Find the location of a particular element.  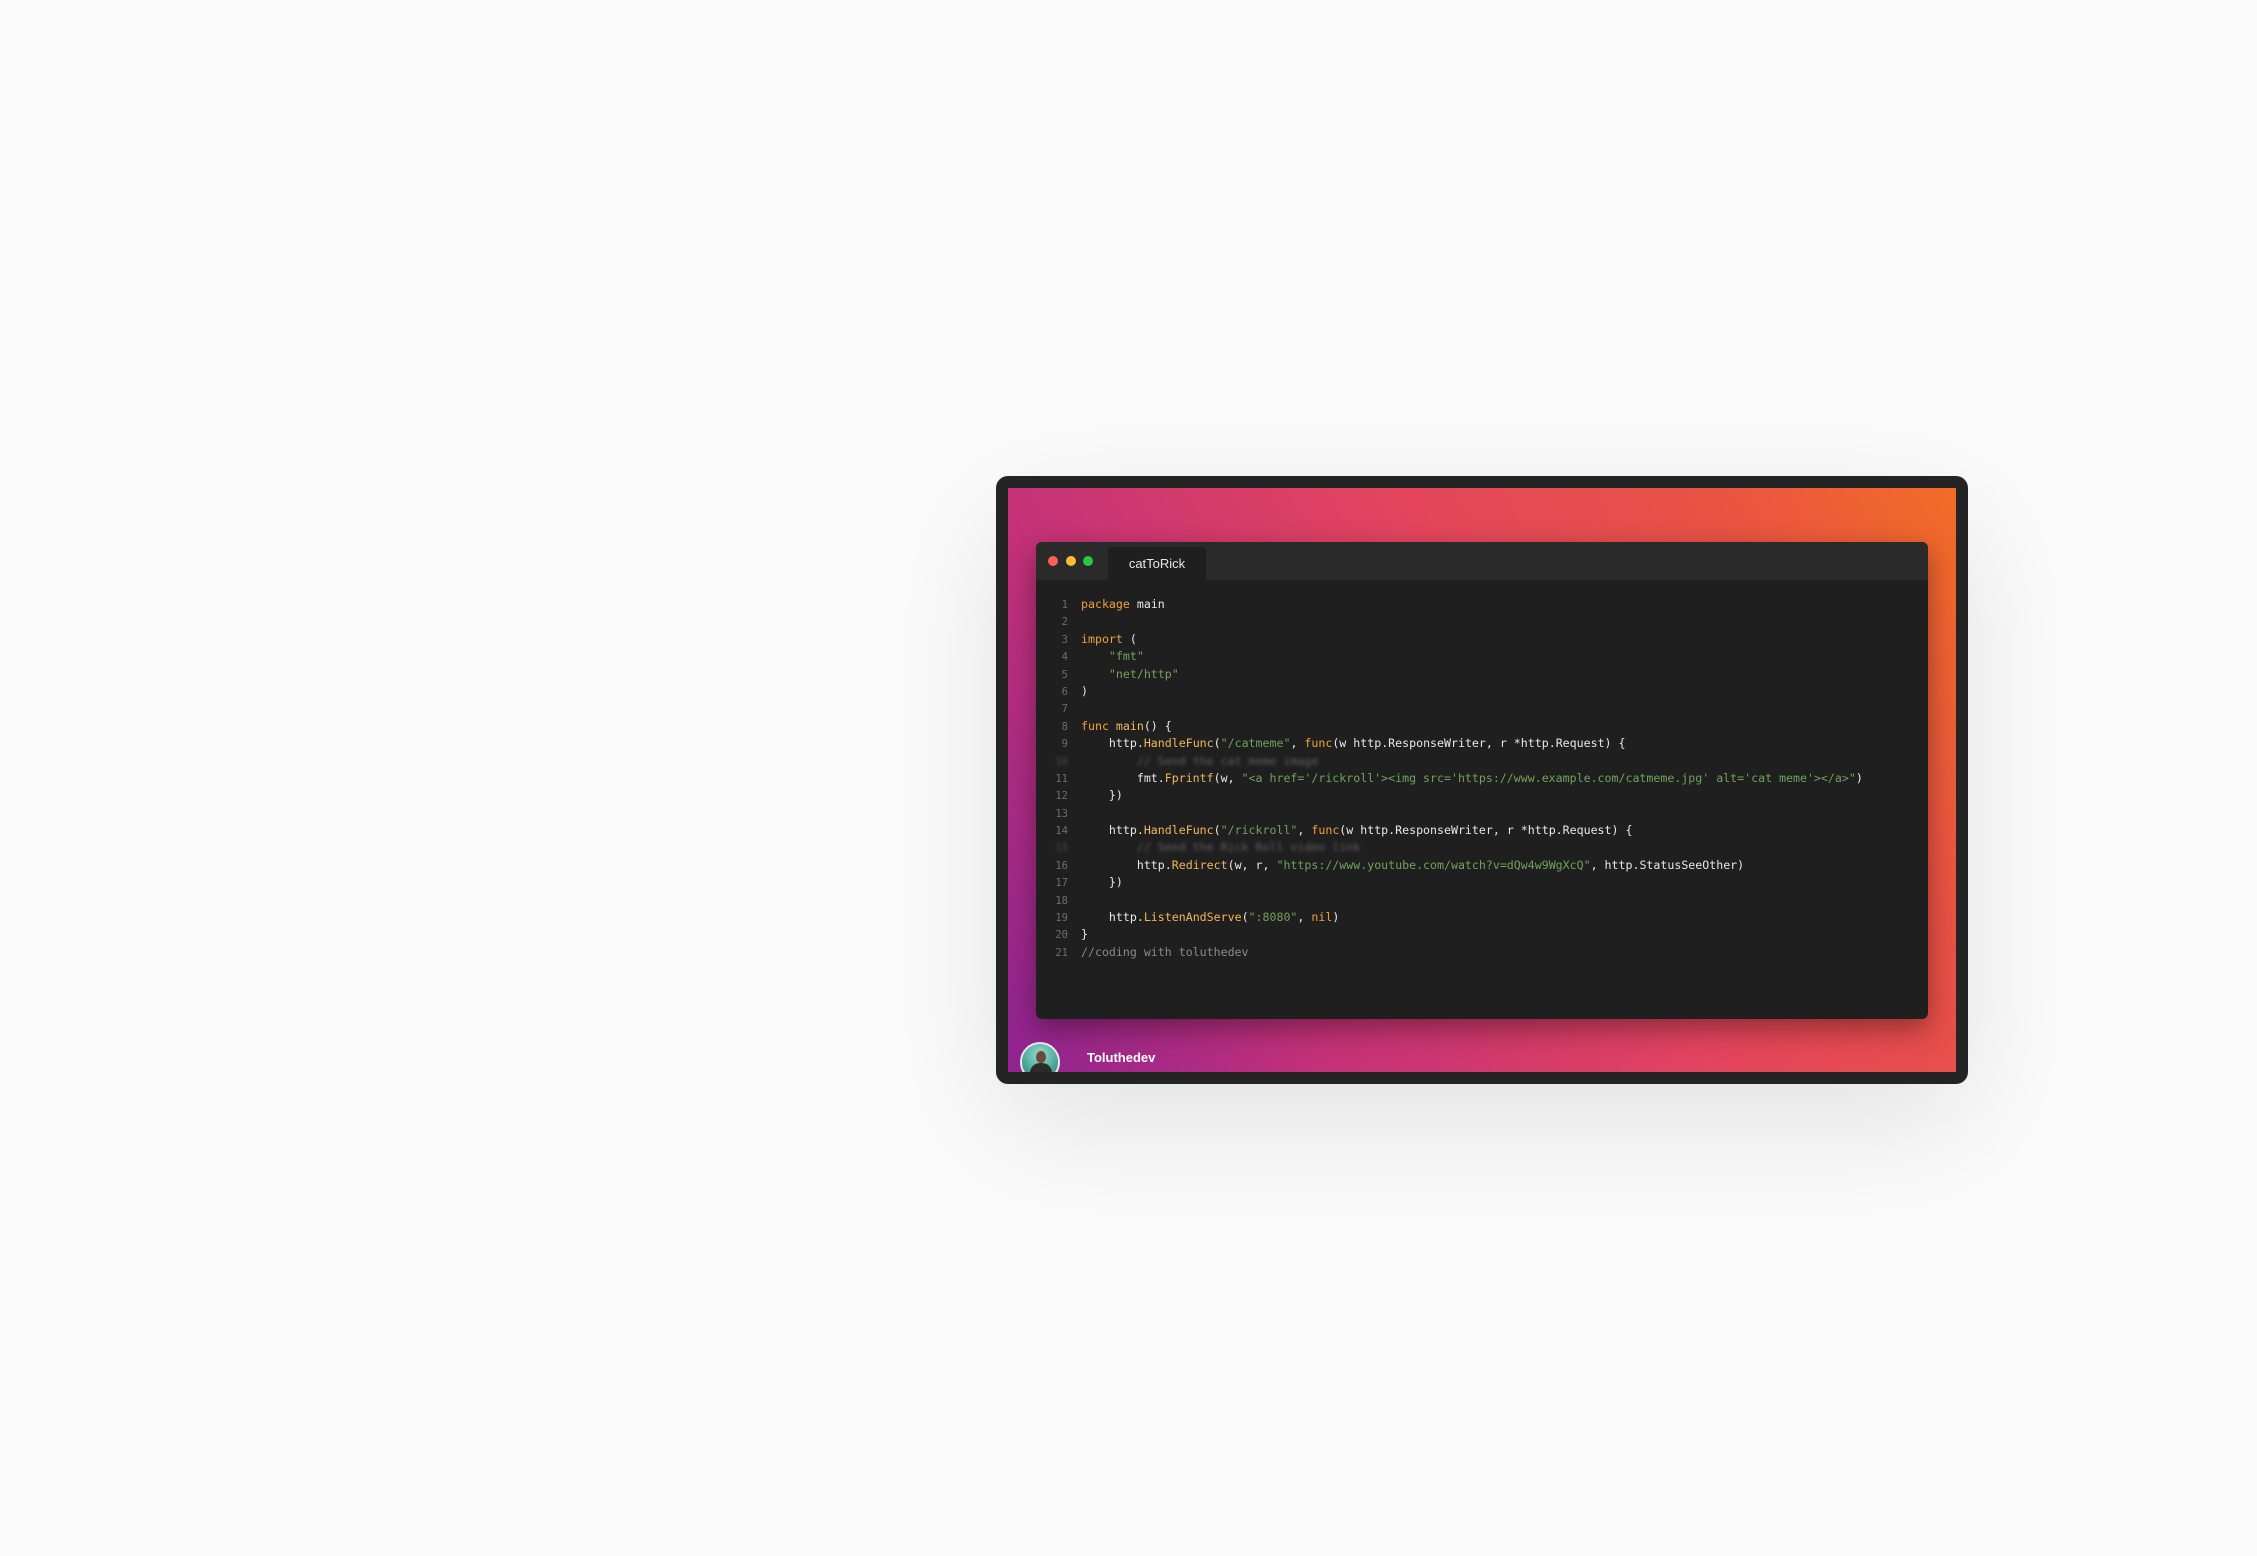

code-line: 12 }) is located at coordinates (1482, 795).